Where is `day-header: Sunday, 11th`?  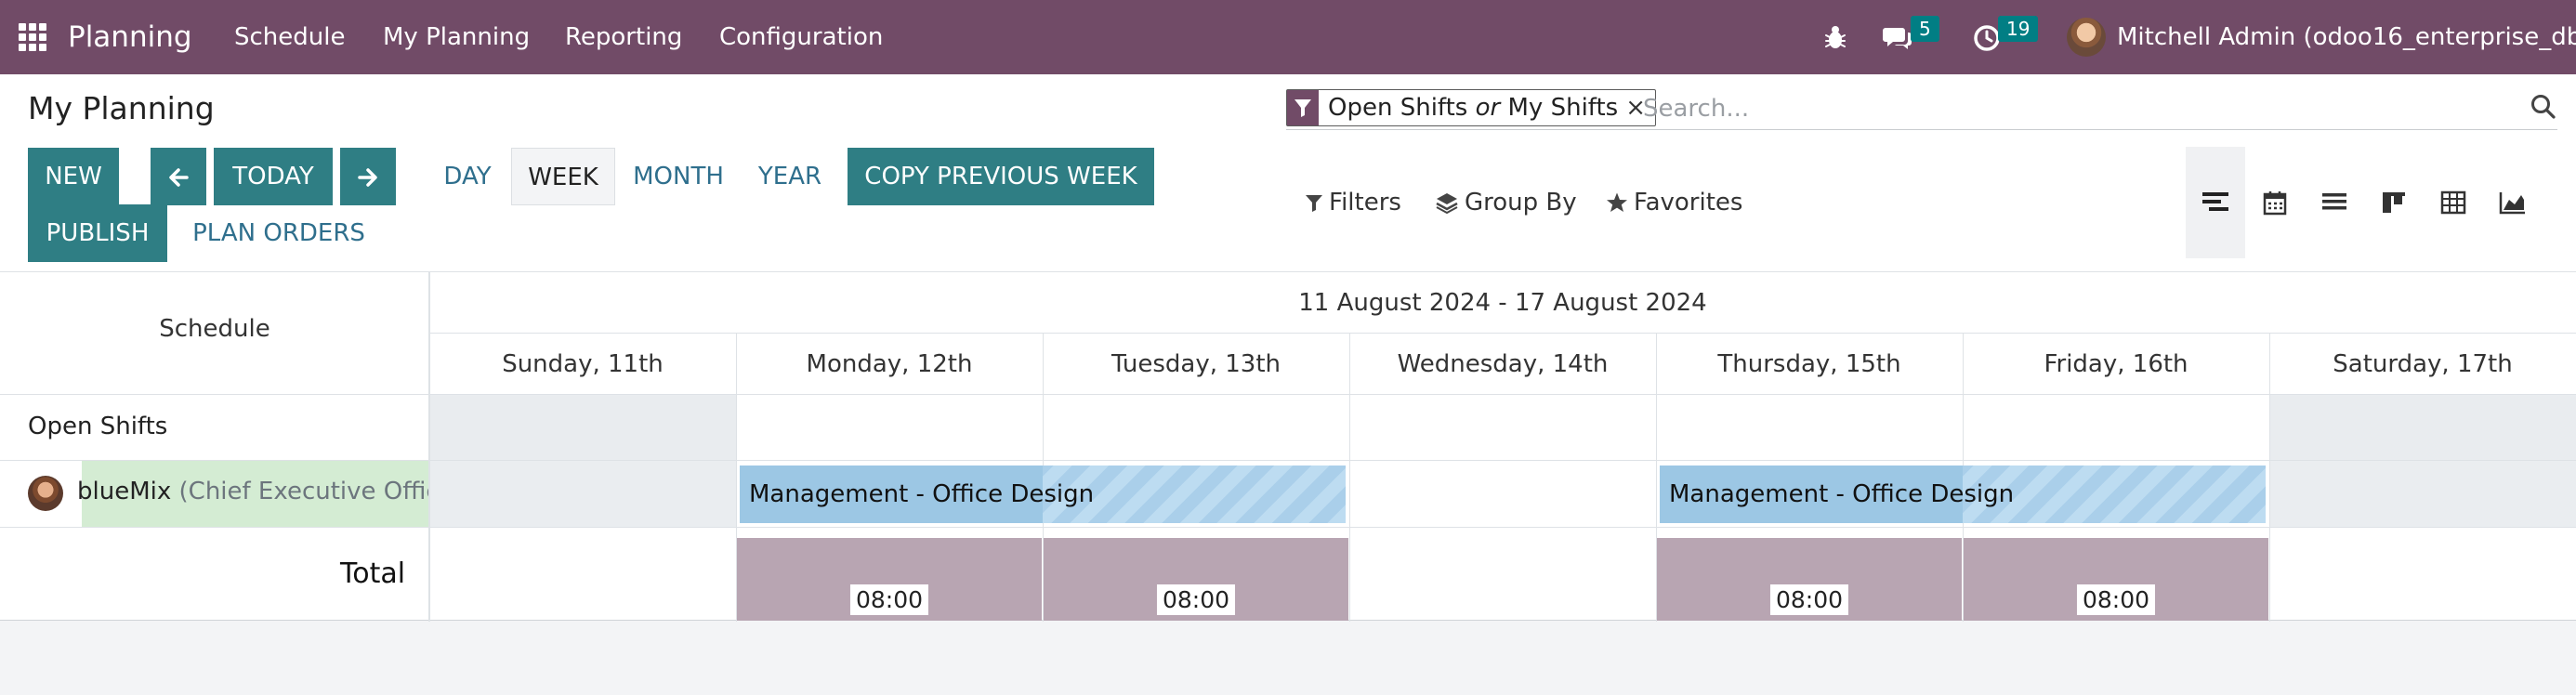 day-header: Sunday, 11th is located at coordinates (583, 364).